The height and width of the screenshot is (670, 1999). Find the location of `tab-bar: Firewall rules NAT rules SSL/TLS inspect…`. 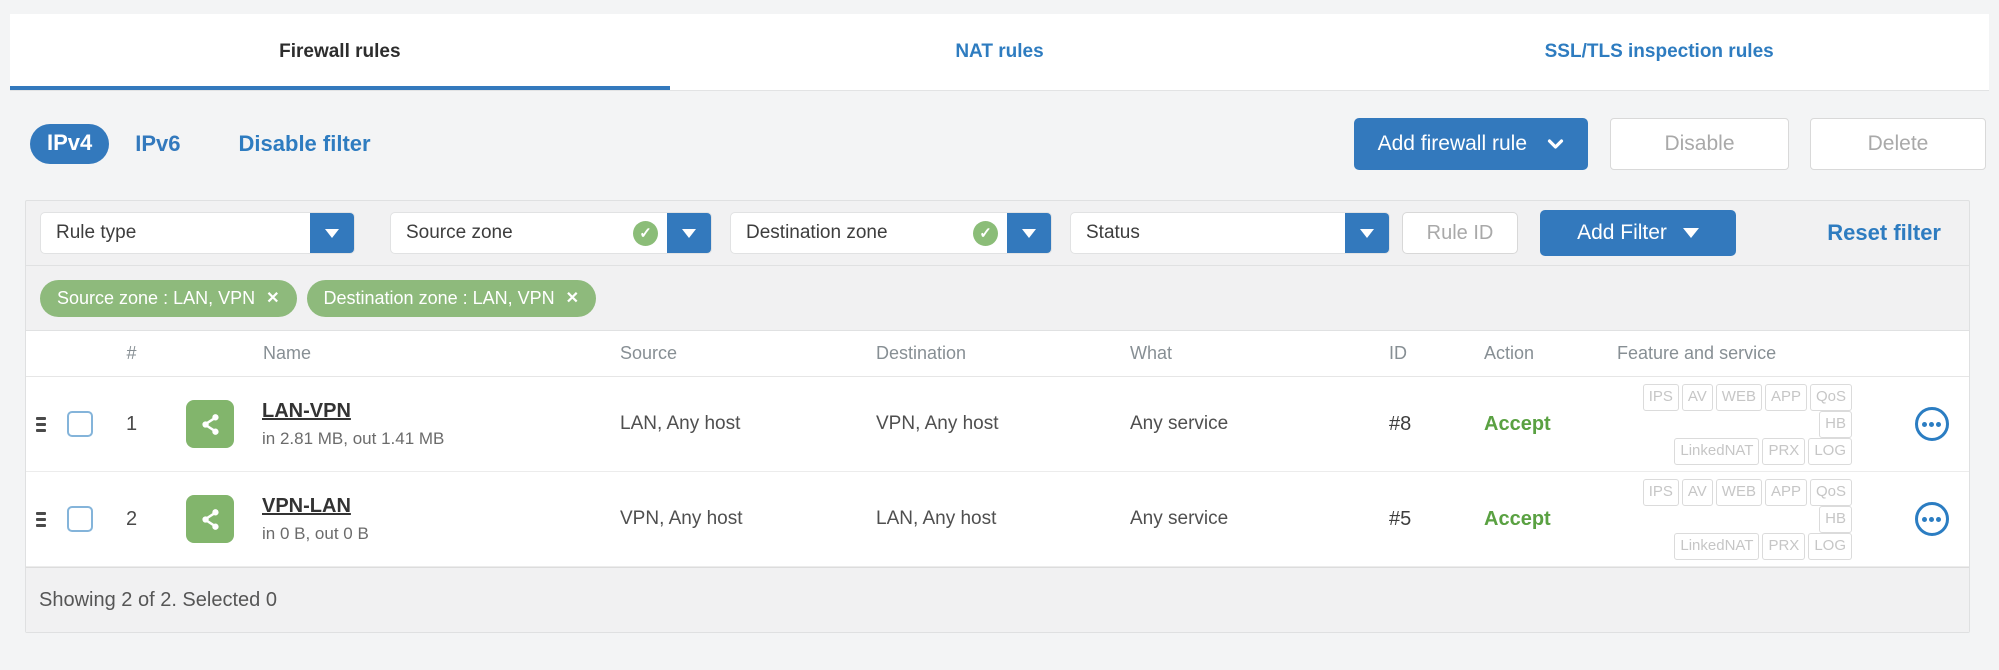

tab-bar: Firewall rules NAT rules SSL/TLS inspect… is located at coordinates (999, 52).